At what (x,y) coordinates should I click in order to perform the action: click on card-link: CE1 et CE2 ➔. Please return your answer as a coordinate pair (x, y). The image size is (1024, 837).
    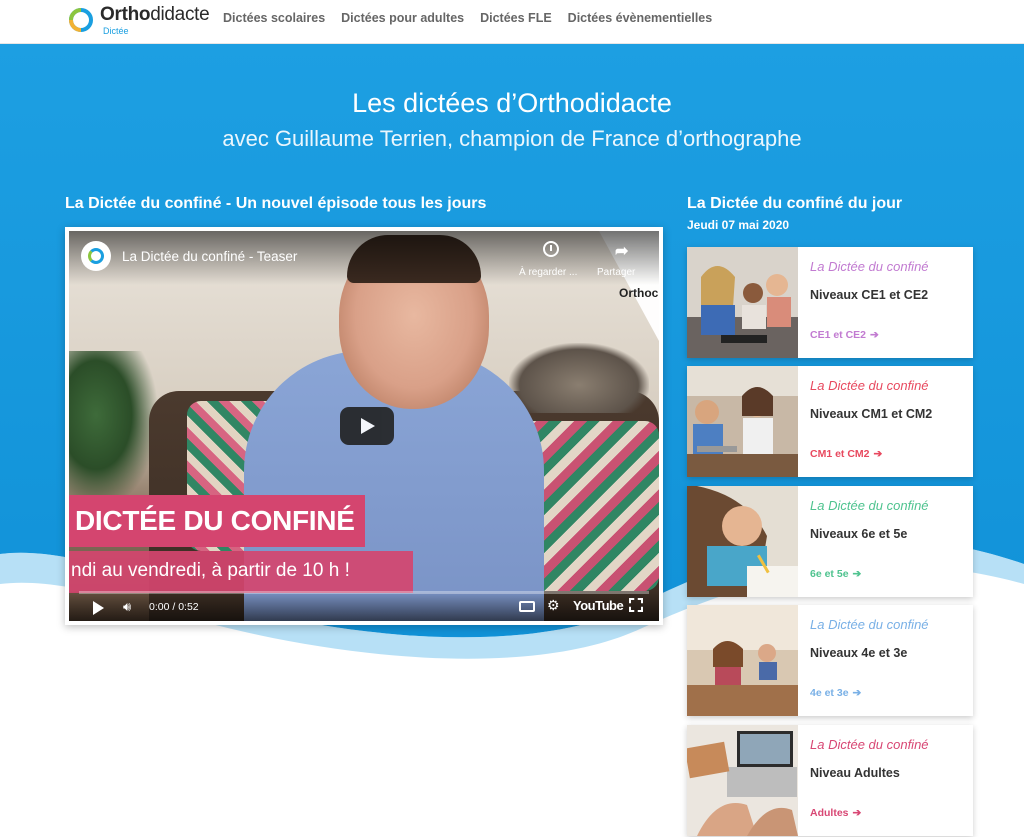
    Looking at the image, I should click on (844, 335).